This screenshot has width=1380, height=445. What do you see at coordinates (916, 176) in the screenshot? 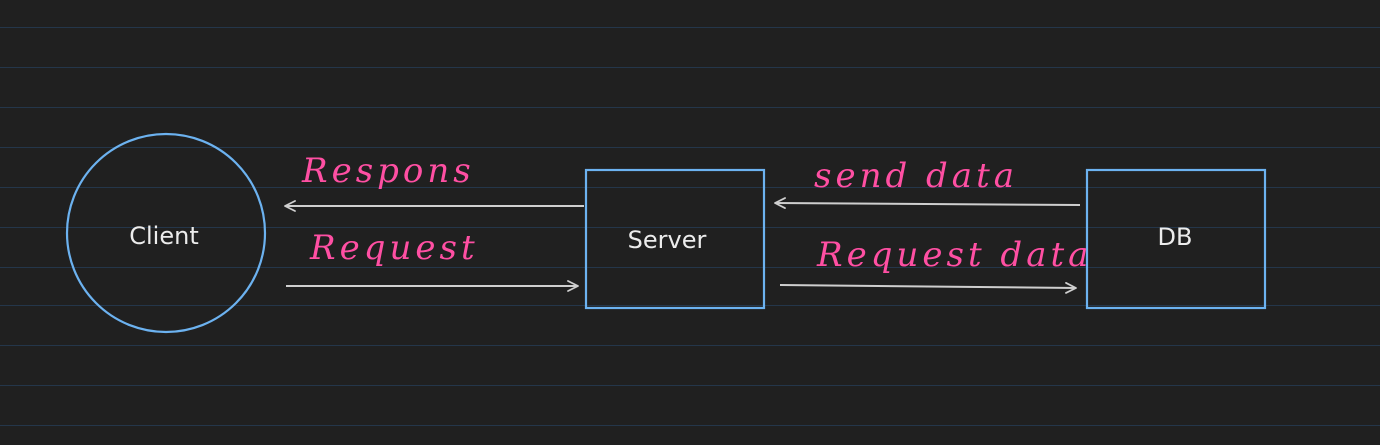
I see `send-data-annotation: send data` at bounding box center [916, 176].